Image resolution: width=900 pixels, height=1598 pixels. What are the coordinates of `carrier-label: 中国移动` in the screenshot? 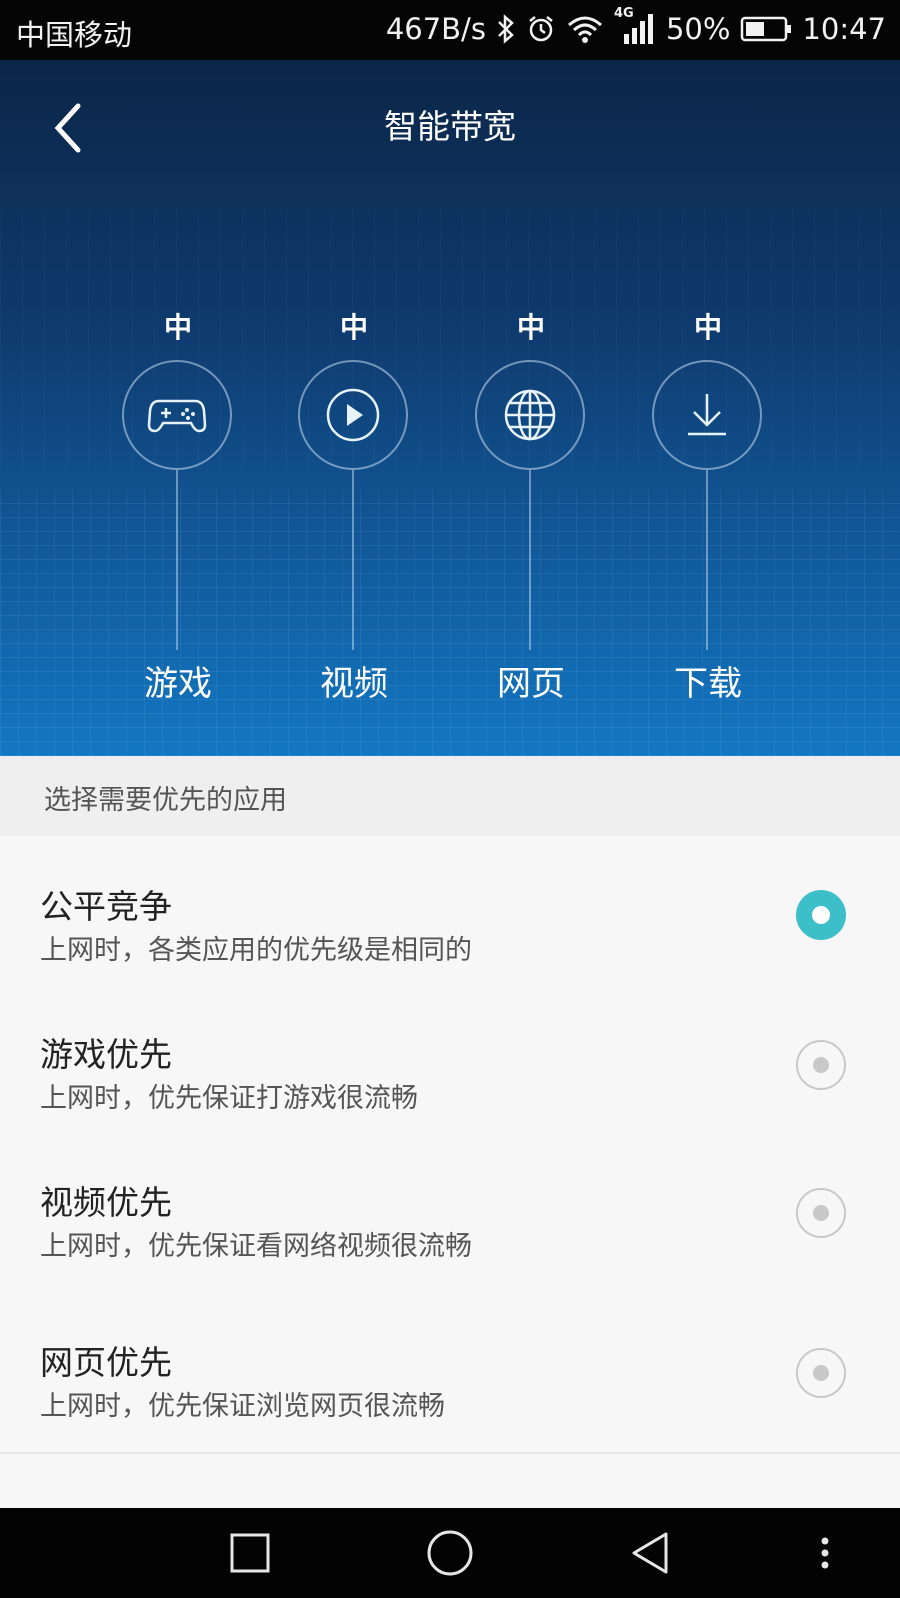 It's located at (74, 35).